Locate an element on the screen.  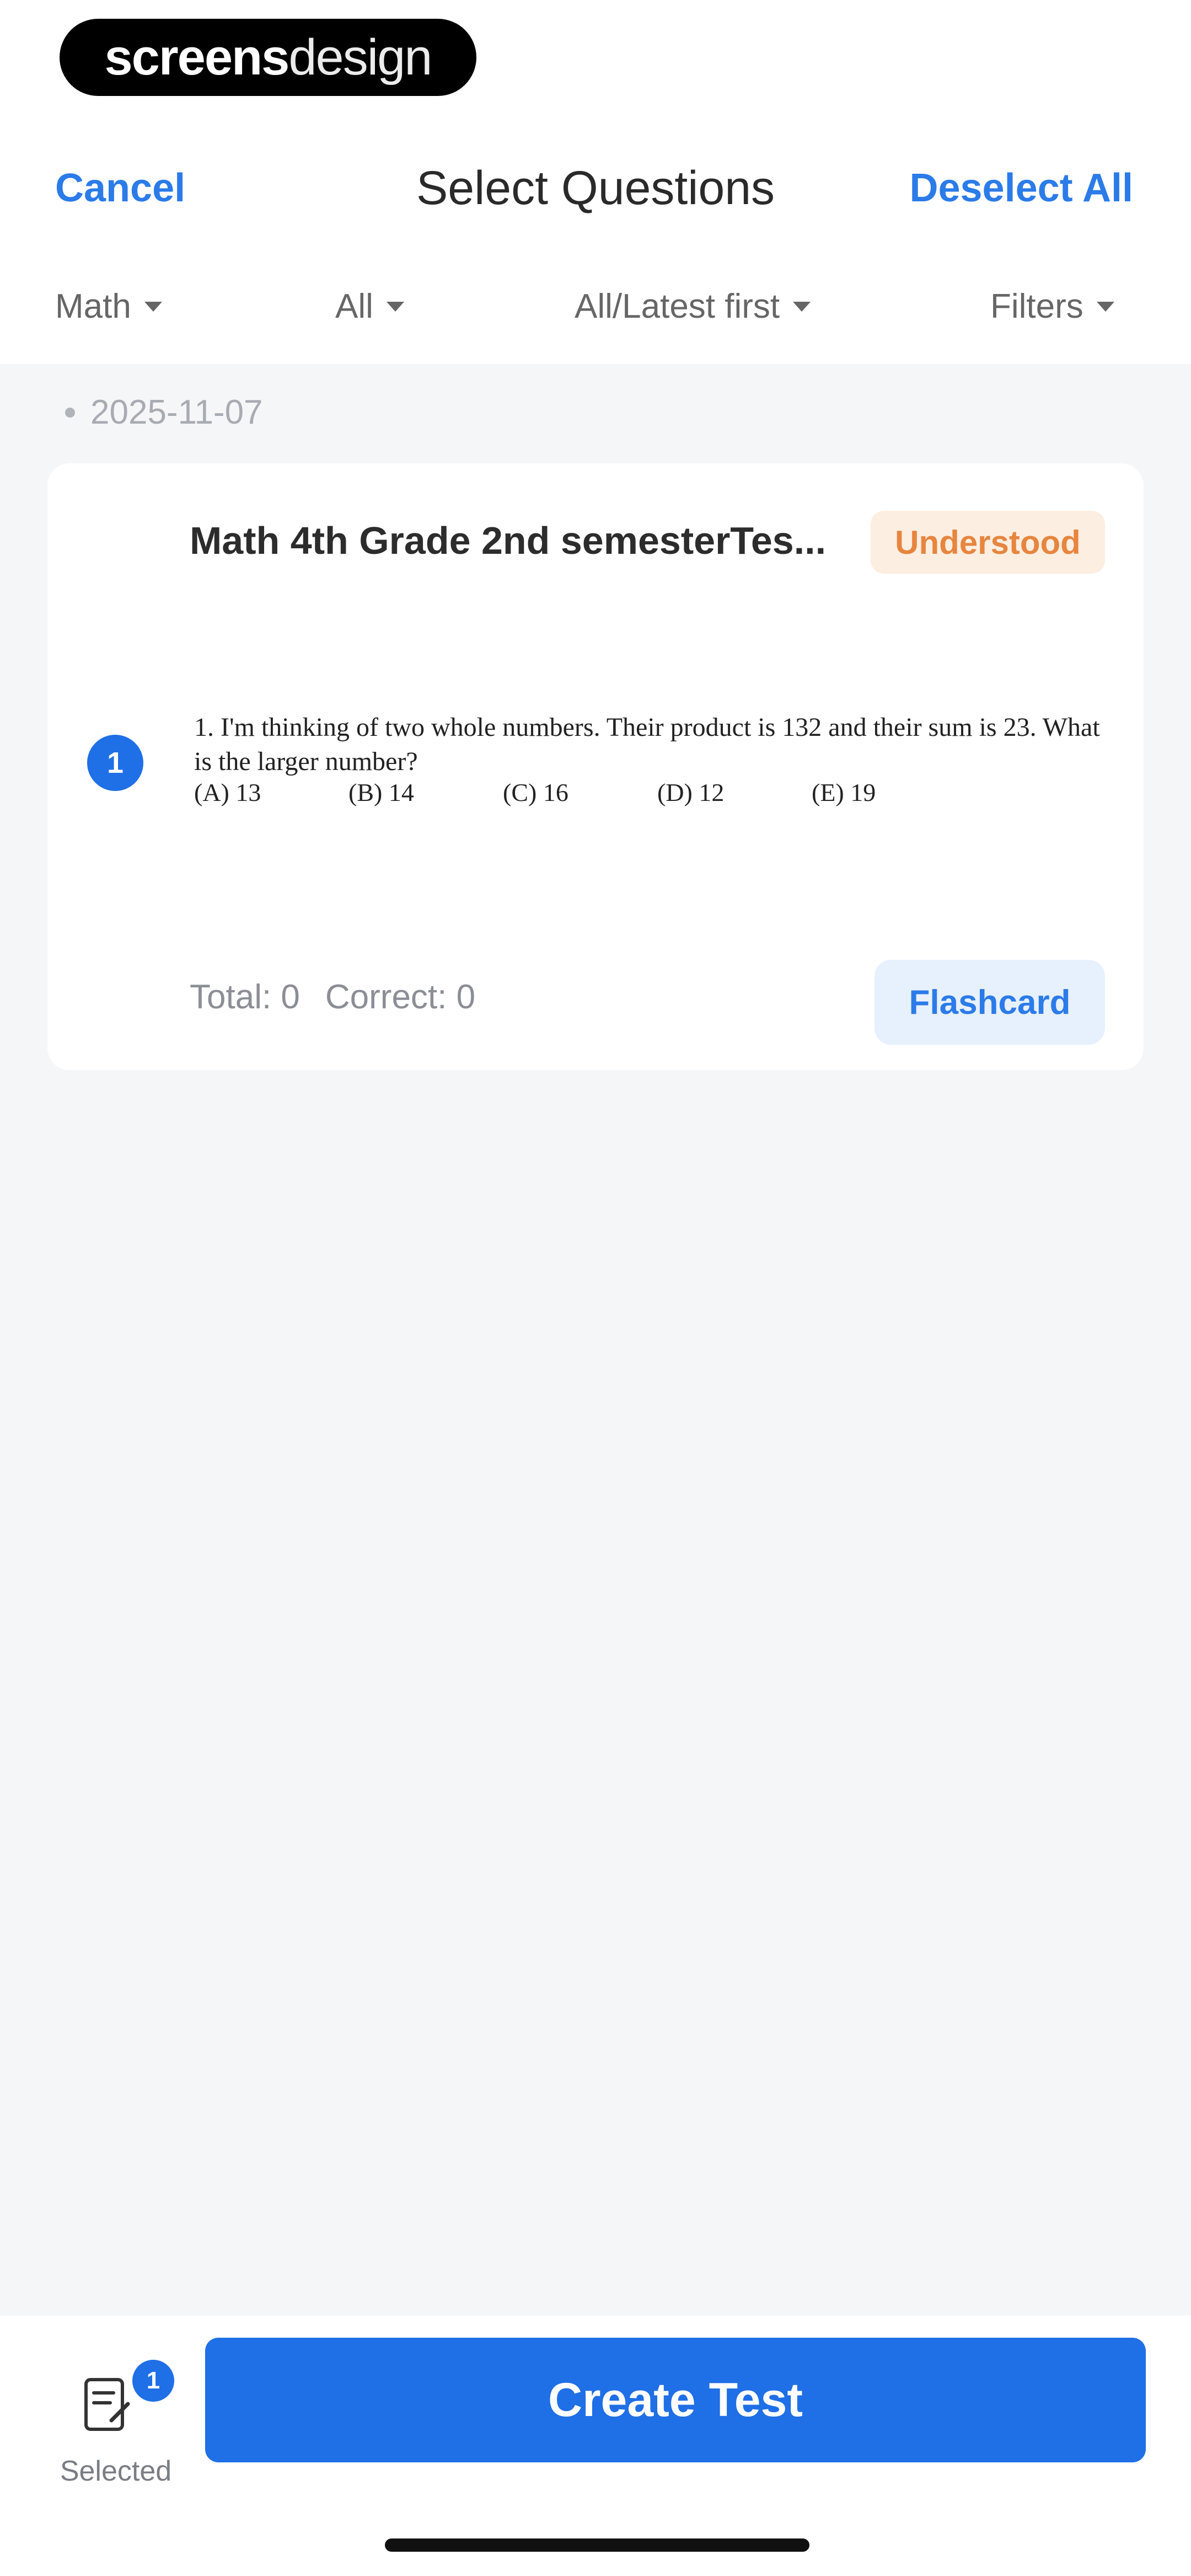
bottom-bar: 1 Selected Create Test is located at coordinates (595, 2446).